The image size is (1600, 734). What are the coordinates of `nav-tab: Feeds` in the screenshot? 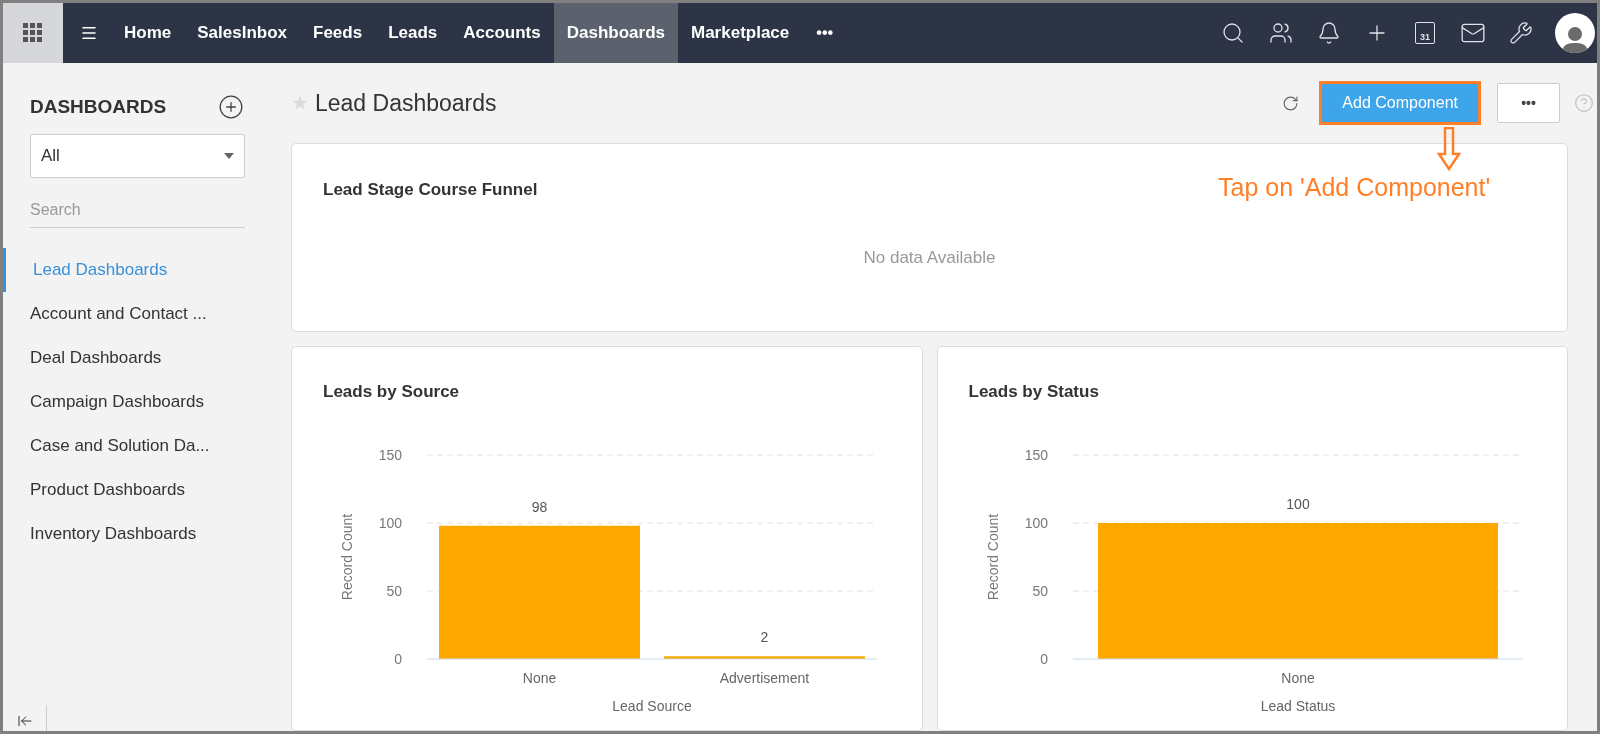 It's located at (338, 33).